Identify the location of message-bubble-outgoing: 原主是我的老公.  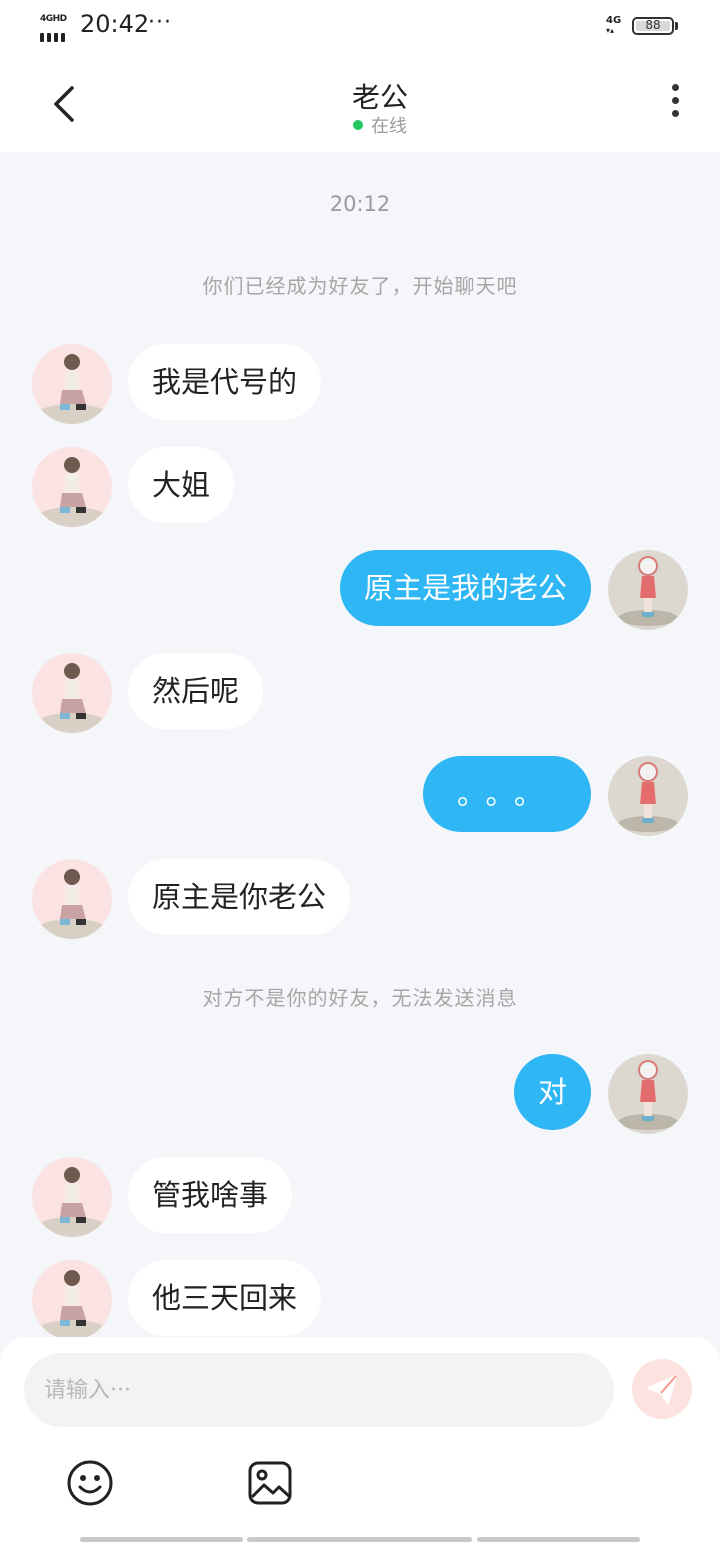
(465, 588).